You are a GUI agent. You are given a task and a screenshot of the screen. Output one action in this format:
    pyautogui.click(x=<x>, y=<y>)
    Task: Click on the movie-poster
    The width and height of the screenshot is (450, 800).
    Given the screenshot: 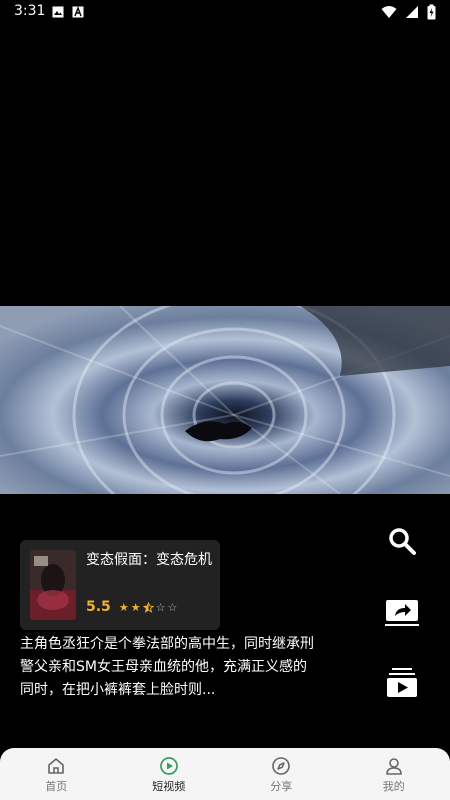 What is the action you would take?
    pyautogui.click(x=53, y=585)
    